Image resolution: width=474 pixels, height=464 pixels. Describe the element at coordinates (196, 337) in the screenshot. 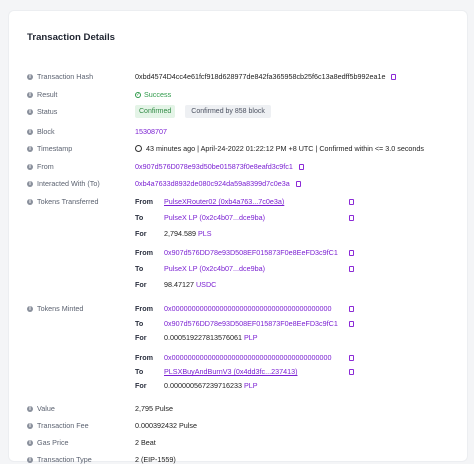

I see `mint-1-for-row: For 0.000519227813576061 PLP` at that location.